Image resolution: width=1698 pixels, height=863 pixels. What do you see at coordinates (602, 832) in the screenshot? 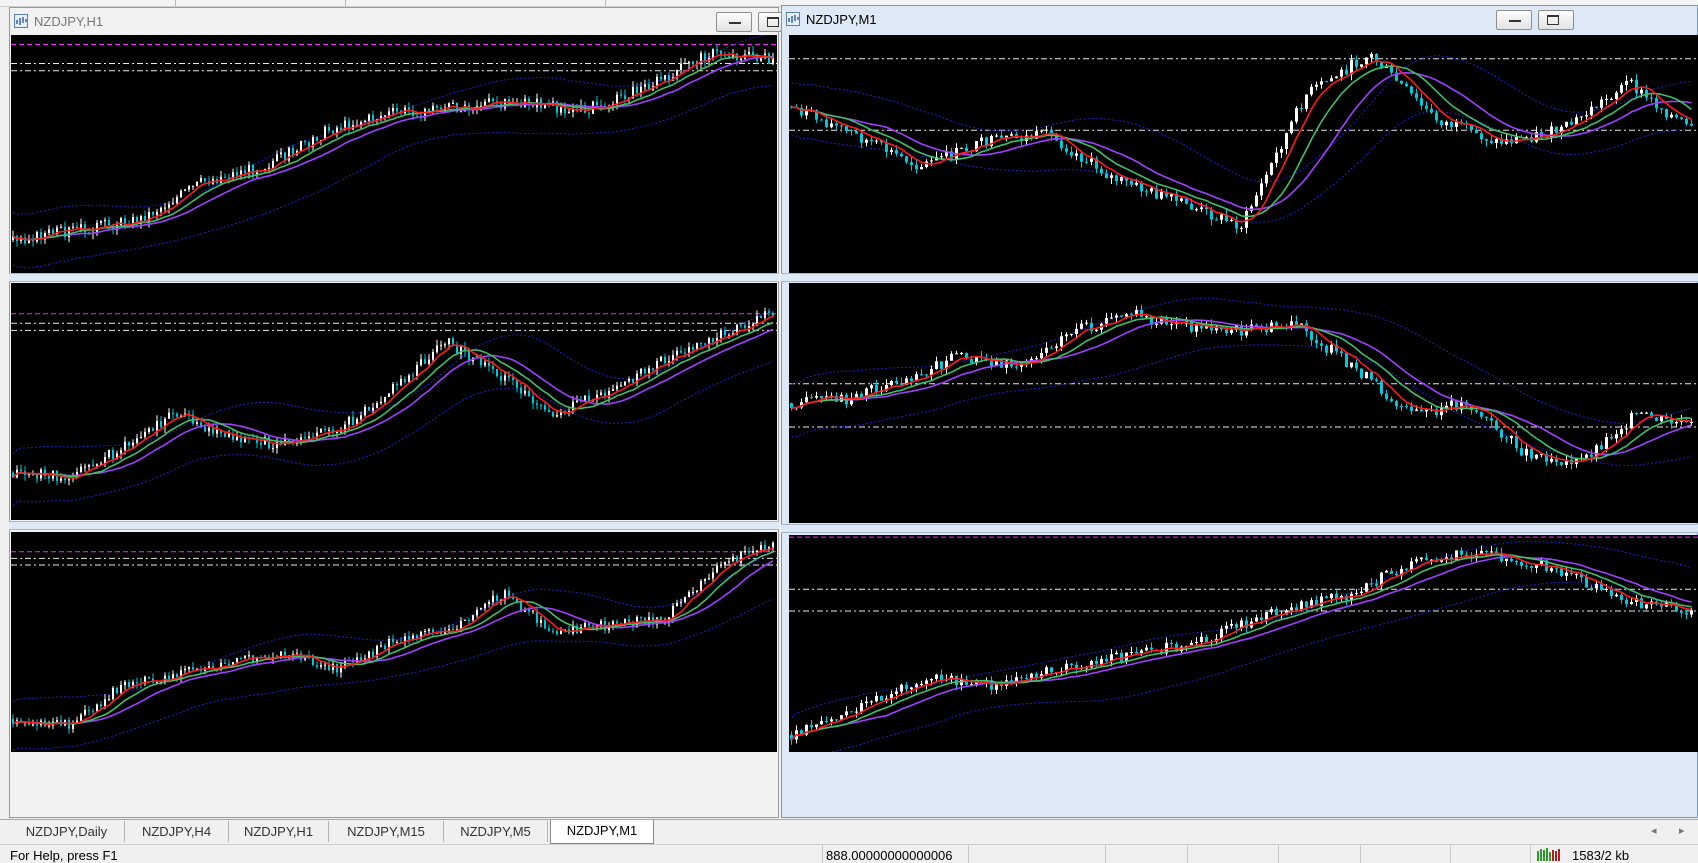
I see `tab-nzdjpy-m1: NZDJPY,M1` at bounding box center [602, 832].